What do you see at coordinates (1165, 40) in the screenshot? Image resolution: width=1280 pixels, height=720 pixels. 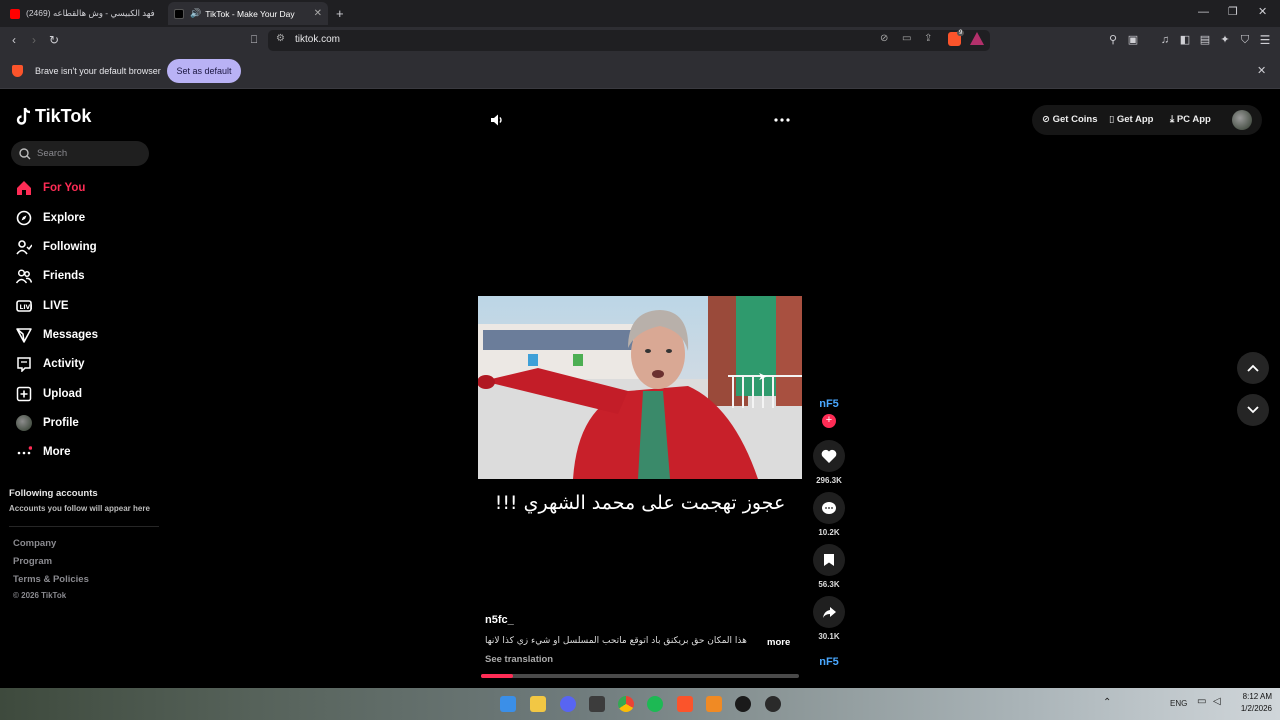 I see `media-icon: ♫` at bounding box center [1165, 40].